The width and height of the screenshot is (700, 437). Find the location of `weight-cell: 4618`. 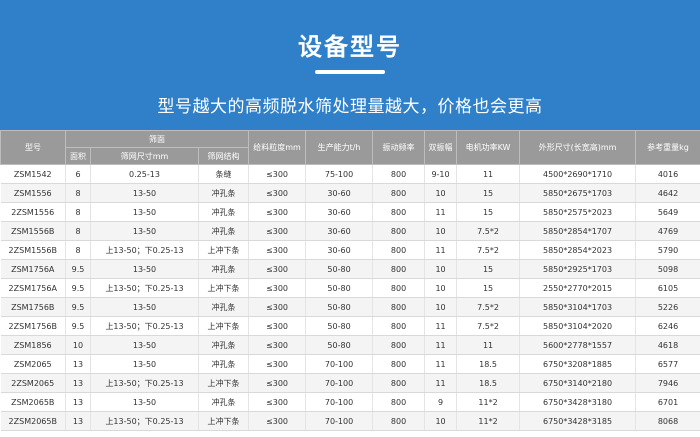

weight-cell: 4618 is located at coordinates (667, 345).